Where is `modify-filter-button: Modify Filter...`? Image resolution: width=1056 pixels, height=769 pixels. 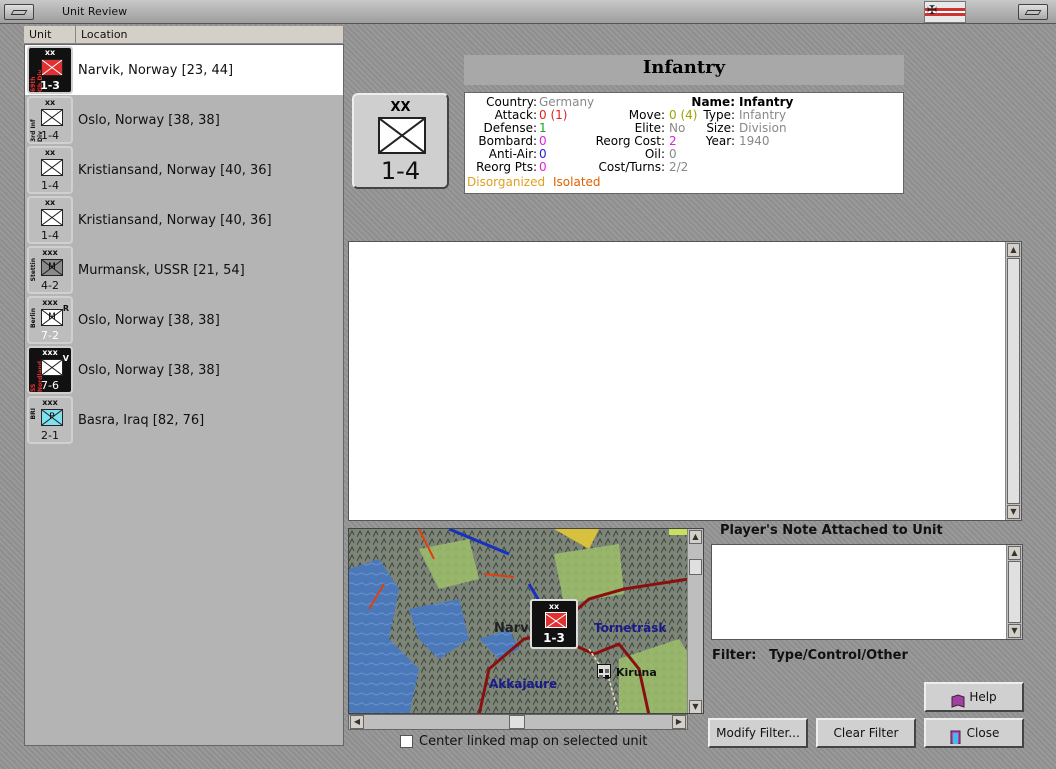
modify-filter-button: Modify Filter... is located at coordinates (758, 733).